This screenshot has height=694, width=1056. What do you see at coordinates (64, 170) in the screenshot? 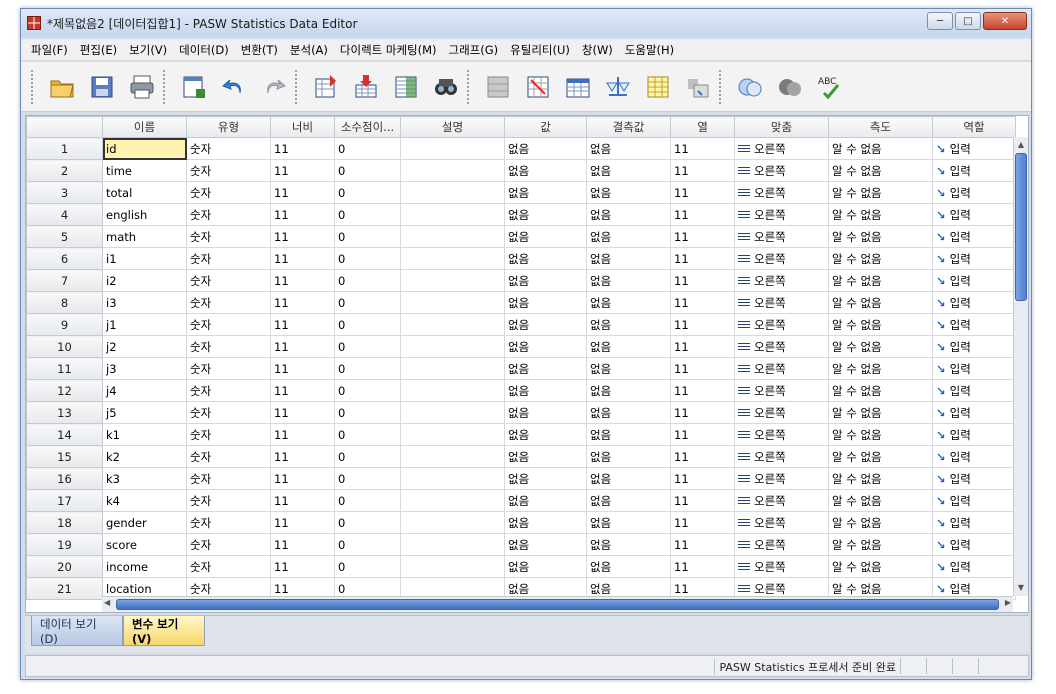
I see `row-number: 2` at bounding box center [64, 170].